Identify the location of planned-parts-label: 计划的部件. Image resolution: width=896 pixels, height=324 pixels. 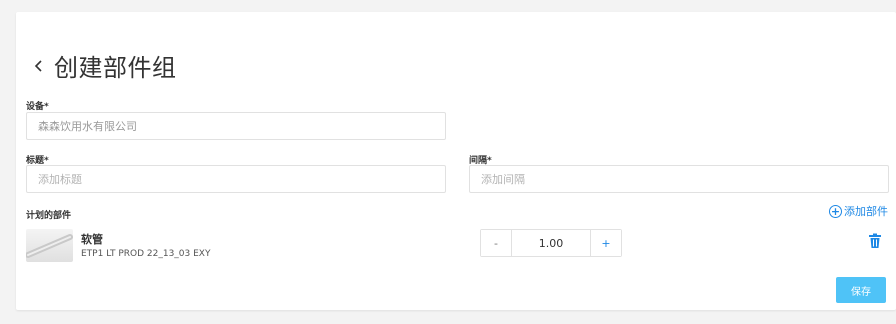
(49, 216).